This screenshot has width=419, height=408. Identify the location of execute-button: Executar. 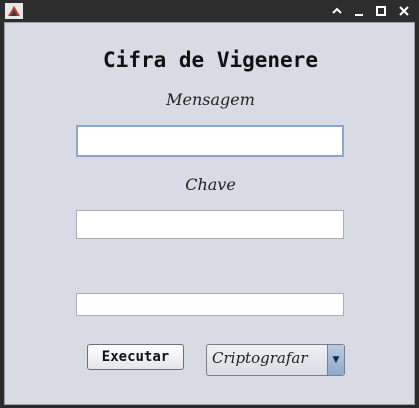
(135, 357).